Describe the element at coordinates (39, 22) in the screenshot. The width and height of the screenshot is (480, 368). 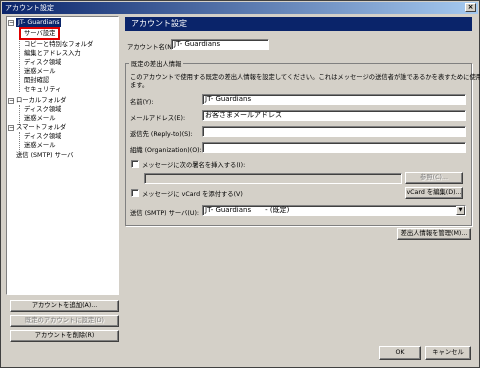
I see `tree-account-jt-guardians: JT- Guardians` at that location.